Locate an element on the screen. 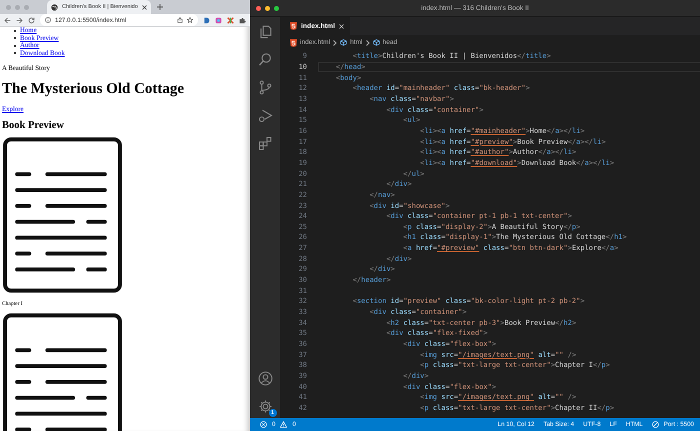  close-icon is located at coordinates (144, 7).